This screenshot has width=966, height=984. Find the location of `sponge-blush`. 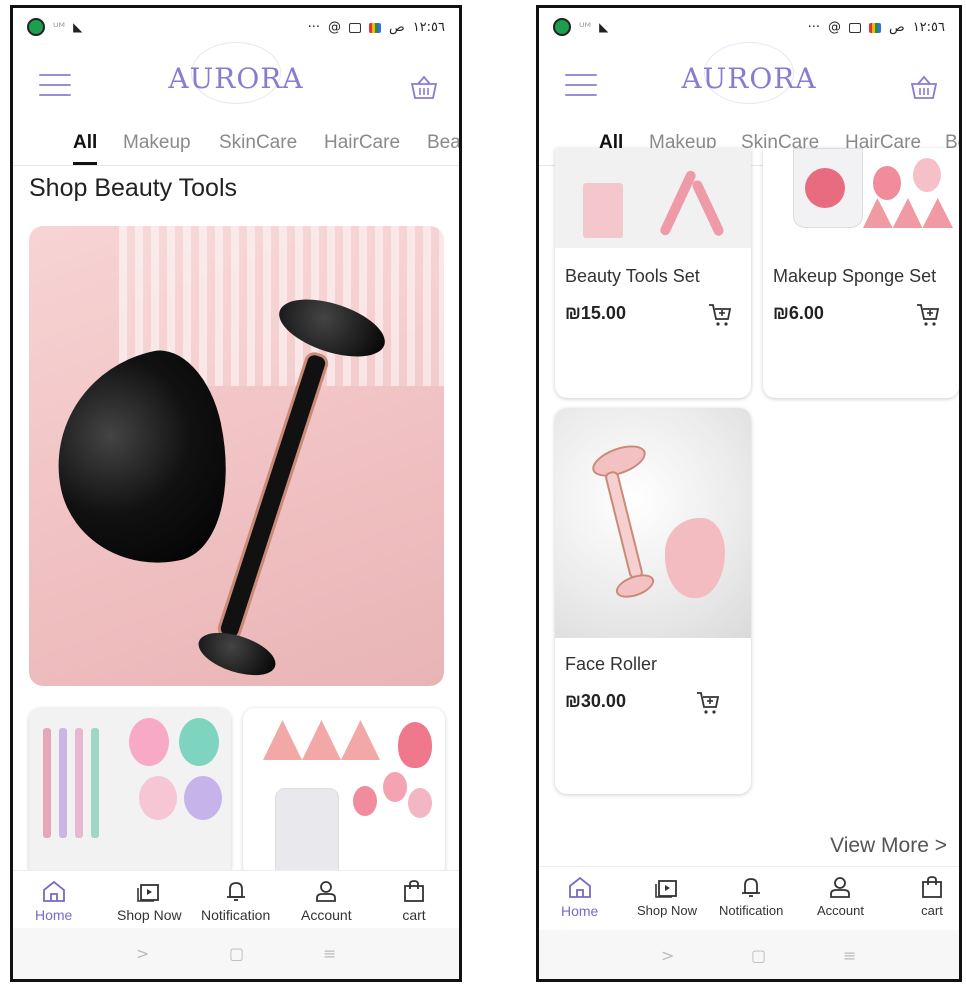

sponge-blush is located at coordinates (158, 798).